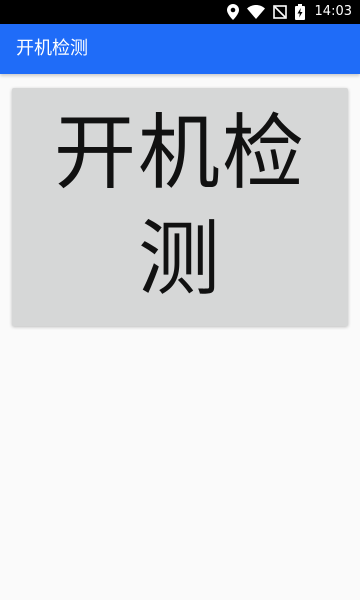 This screenshot has width=360, height=600. Describe the element at coordinates (255, 12) in the screenshot. I see `wifi-icon` at that location.